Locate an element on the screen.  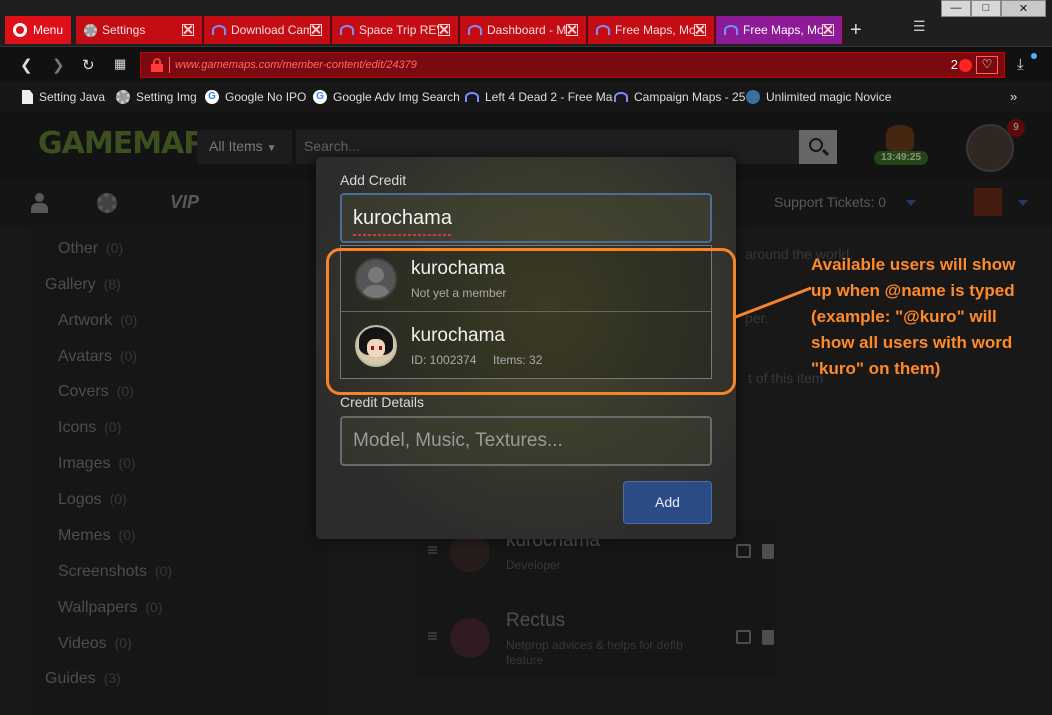
heart-bookmark-icon: ♡ is located at coordinates (987, 65).